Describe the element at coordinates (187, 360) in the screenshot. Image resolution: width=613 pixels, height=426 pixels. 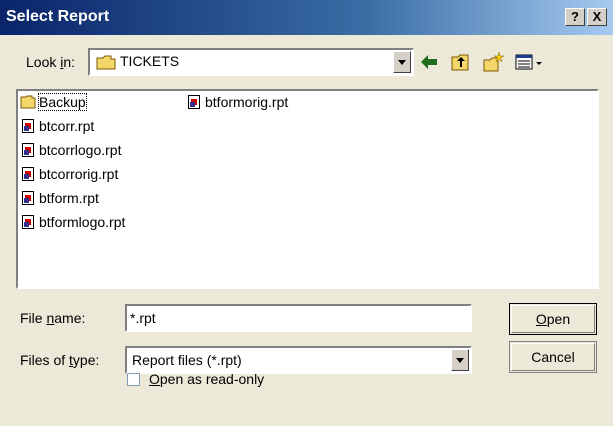
I see `files-of-type-value: Report files (*.rpt)` at that location.